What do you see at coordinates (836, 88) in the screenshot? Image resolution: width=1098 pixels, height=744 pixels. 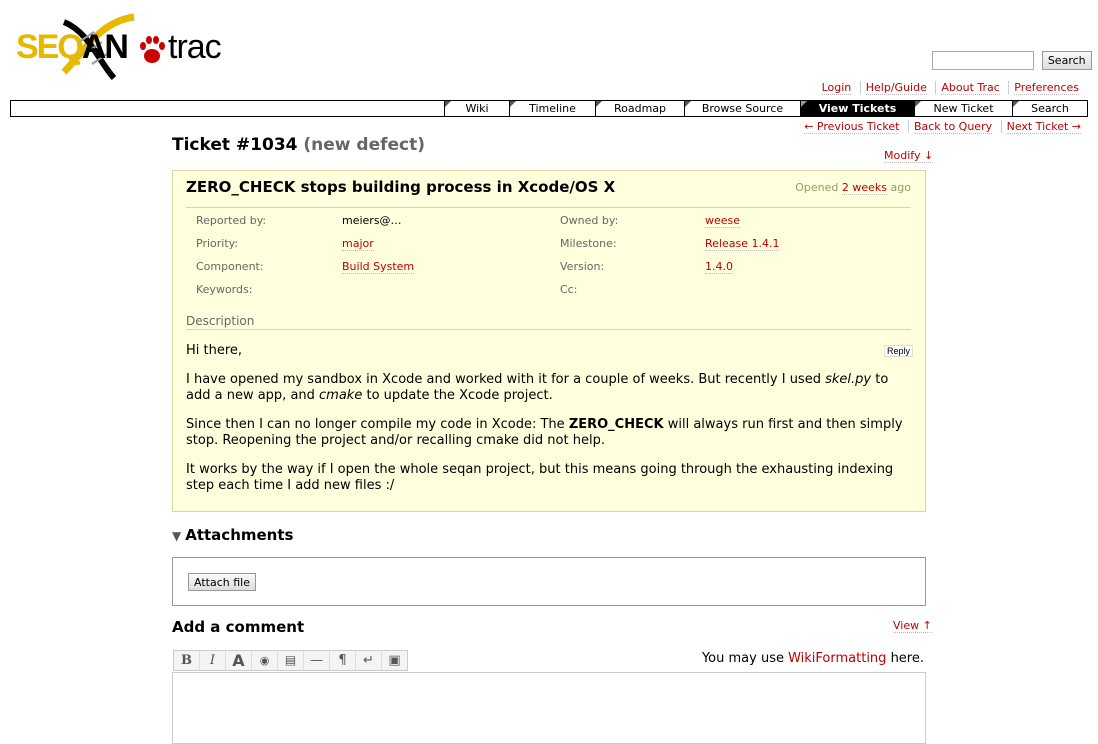 I see `login-link: Login` at bounding box center [836, 88].